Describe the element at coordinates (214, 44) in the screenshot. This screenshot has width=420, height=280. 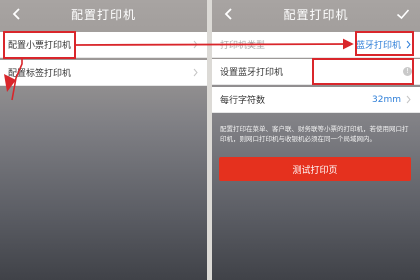
I see `arrow-to-printer-type` at that location.